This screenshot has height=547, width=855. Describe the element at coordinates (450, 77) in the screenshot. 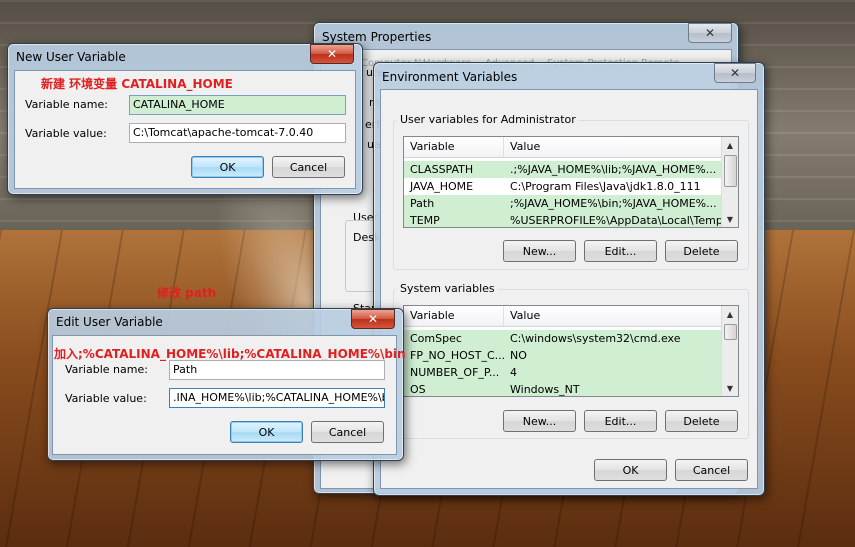

I see `environment-variables-title: Environment Variables` at that location.